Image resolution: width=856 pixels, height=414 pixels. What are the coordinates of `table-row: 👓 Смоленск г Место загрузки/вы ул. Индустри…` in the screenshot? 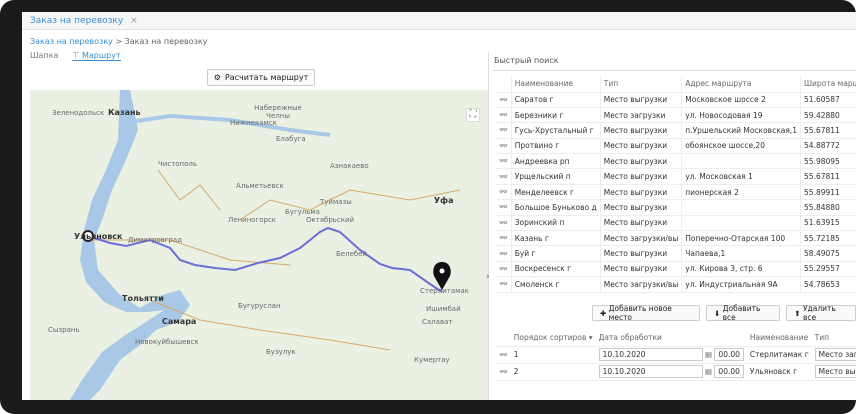 It's located at (676, 284).